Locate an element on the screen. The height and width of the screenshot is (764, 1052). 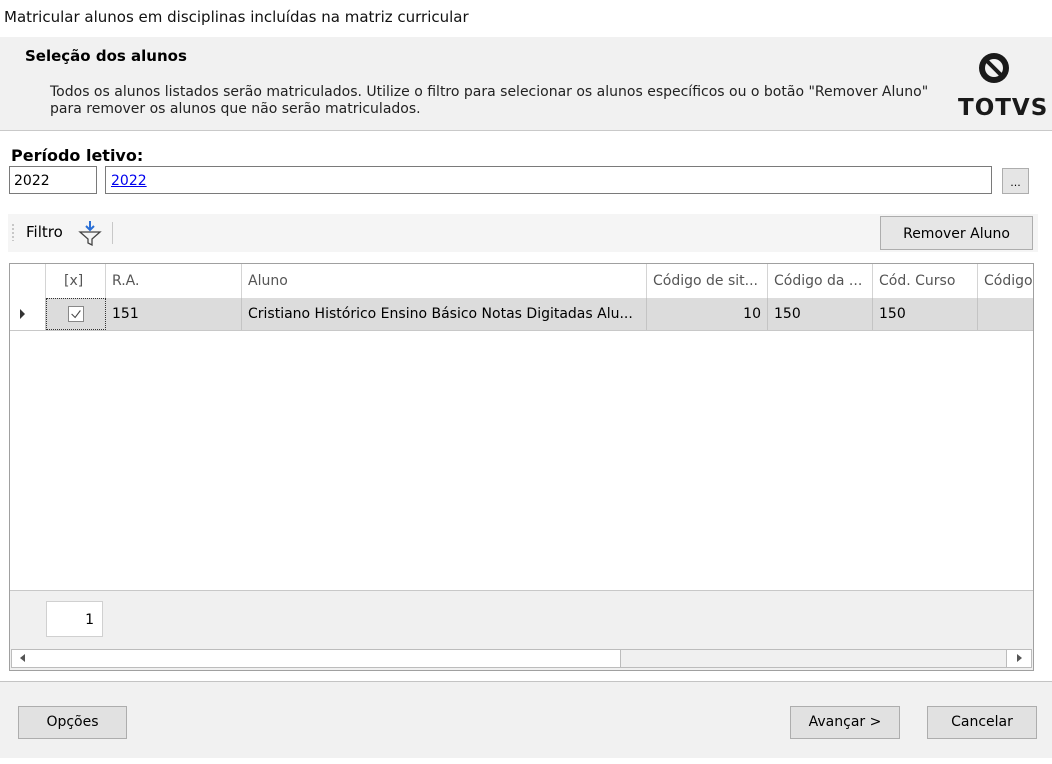
column-header-codigo: Código is located at coordinates (1005, 281).